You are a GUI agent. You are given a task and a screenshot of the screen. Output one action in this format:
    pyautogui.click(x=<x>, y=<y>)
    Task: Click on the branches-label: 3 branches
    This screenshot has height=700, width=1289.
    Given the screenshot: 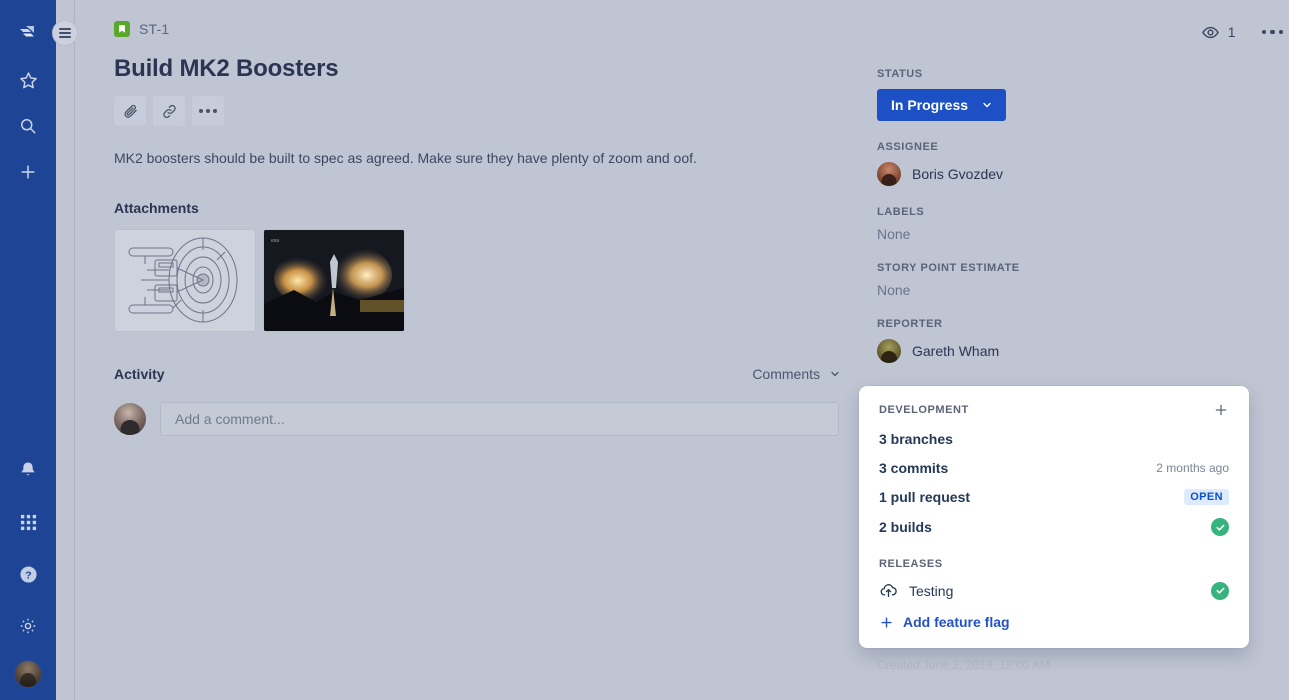 What is the action you would take?
    pyautogui.click(x=916, y=439)
    